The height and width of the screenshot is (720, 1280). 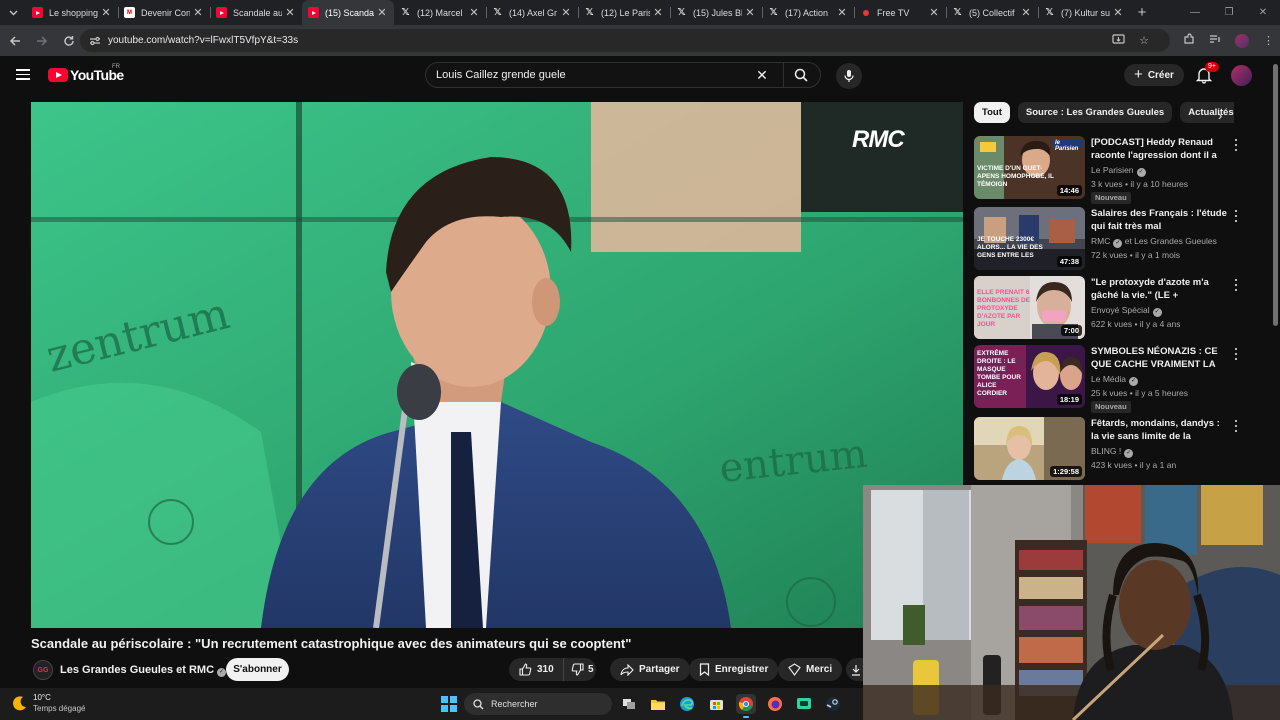 What do you see at coordinates (440, 12) in the screenshot?
I see `browser-tab: 𝕏 (12) Marcel ✕` at bounding box center [440, 12].